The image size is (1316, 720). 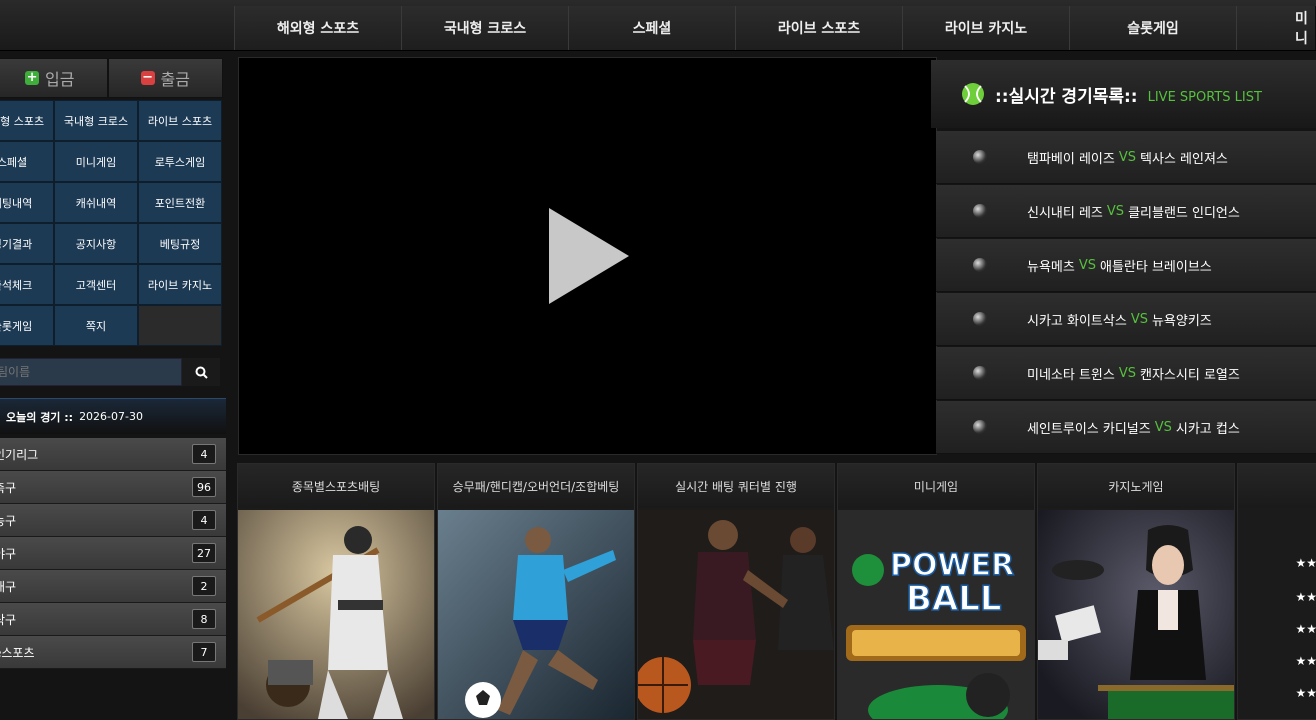 I want to click on home-team: 세인트루이스 카디널즈, so click(x=1089, y=429).